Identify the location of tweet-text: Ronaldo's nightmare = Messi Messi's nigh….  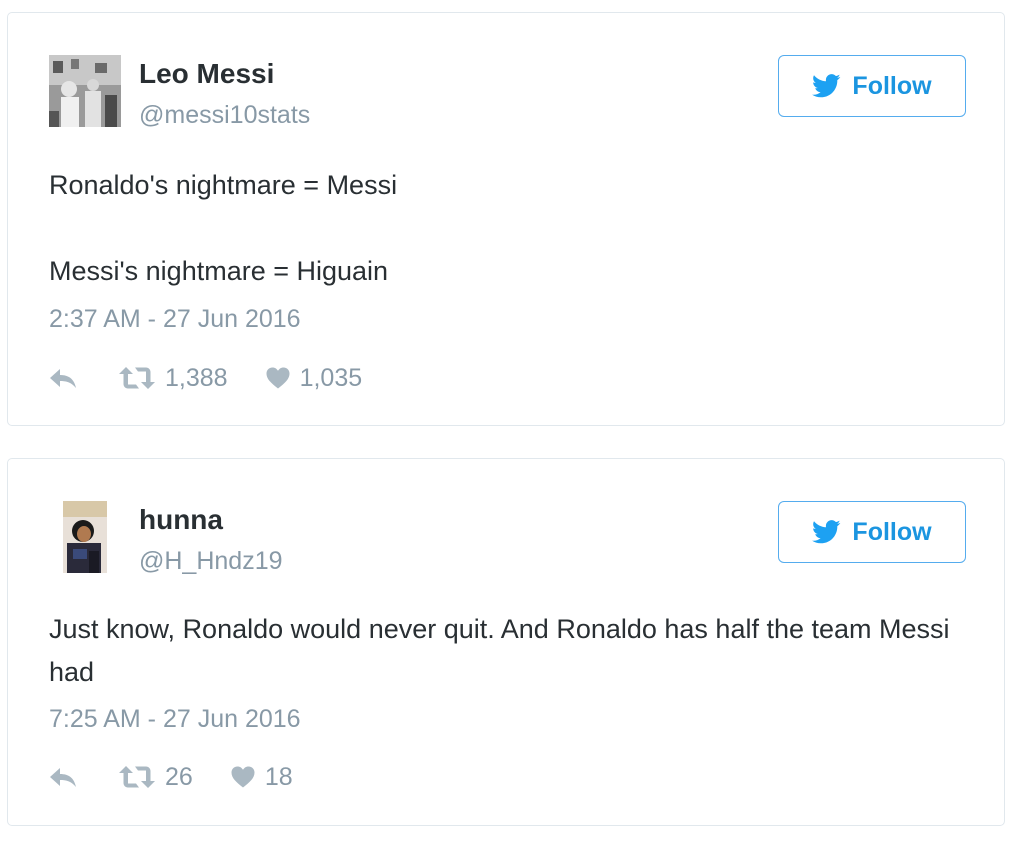
(509, 228).